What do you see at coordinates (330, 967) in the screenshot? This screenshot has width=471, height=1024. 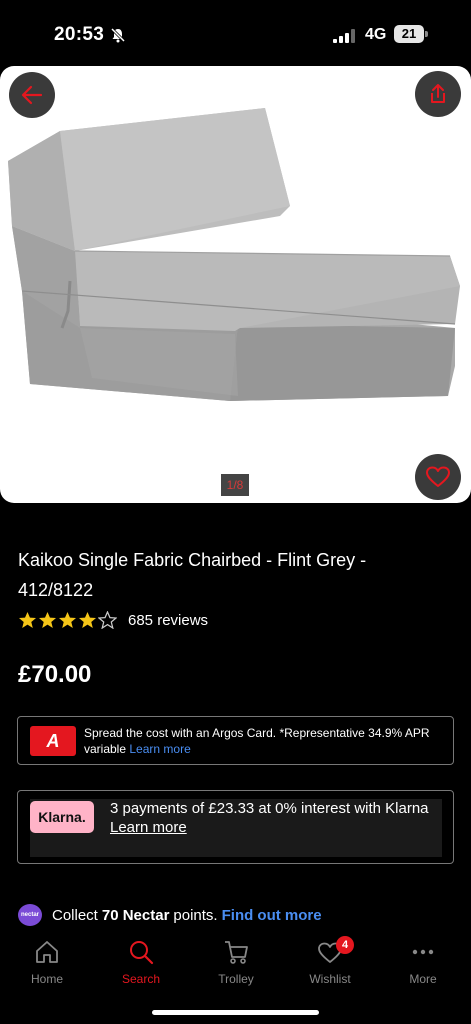 I see `nav-wishlist: 4 Wishlist` at bounding box center [330, 967].